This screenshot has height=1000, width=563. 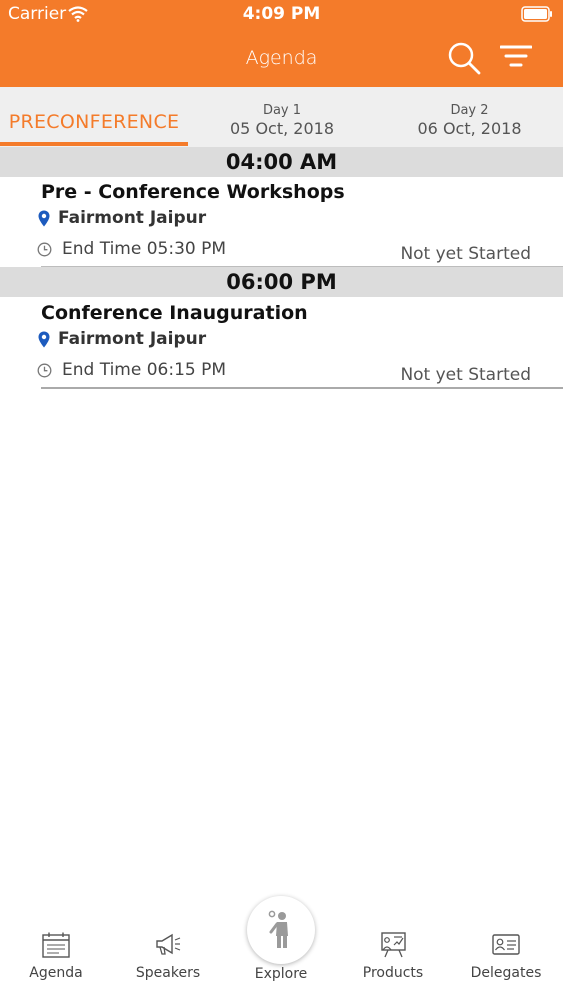 I want to click on presentation-icon, so click(x=393, y=947).